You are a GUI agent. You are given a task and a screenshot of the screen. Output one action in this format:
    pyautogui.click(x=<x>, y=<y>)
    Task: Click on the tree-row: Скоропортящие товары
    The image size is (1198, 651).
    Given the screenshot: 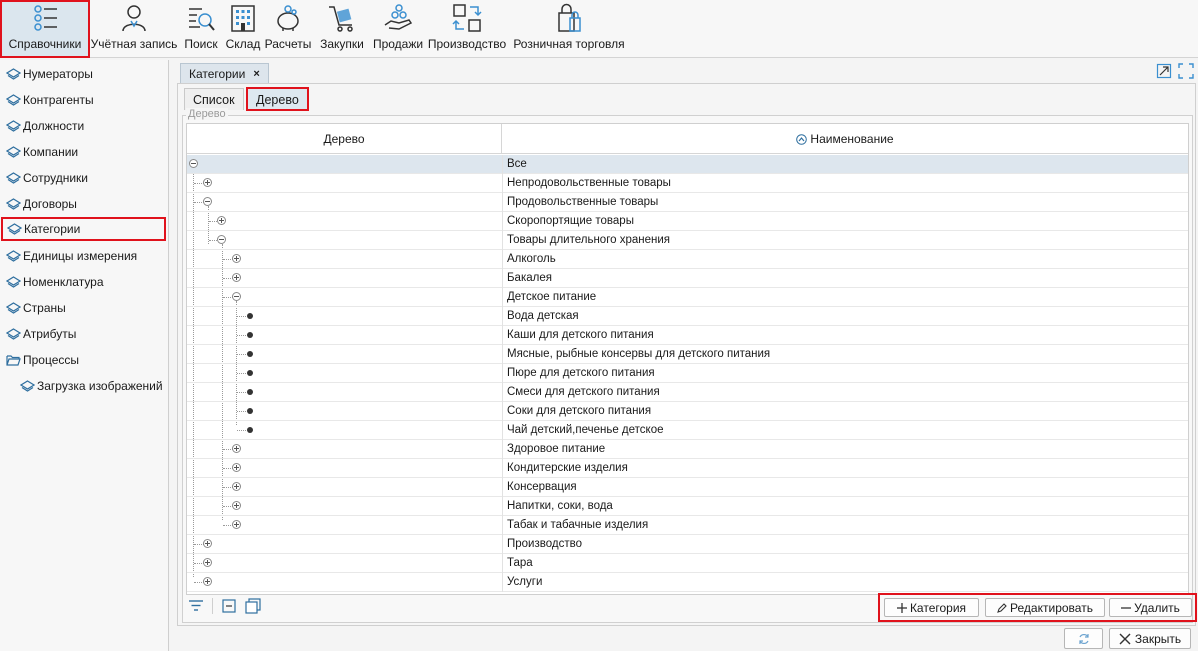 What is the action you would take?
    pyautogui.click(x=687, y=221)
    